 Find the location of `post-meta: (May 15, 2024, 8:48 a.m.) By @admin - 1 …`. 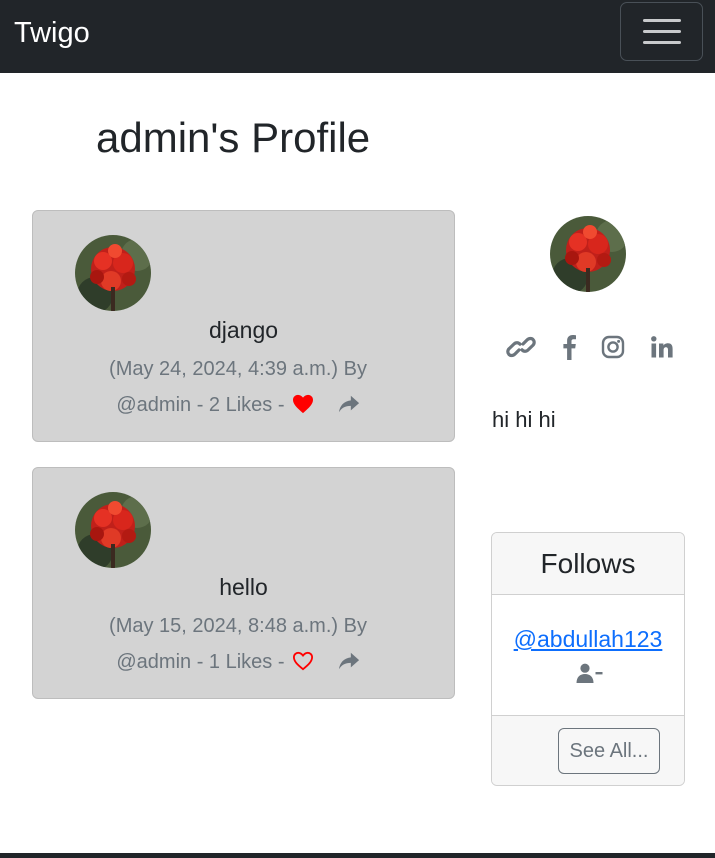

post-meta: (May 15, 2024, 8:48 a.m.) By @admin - 1 … is located at coordinates (238, 645).